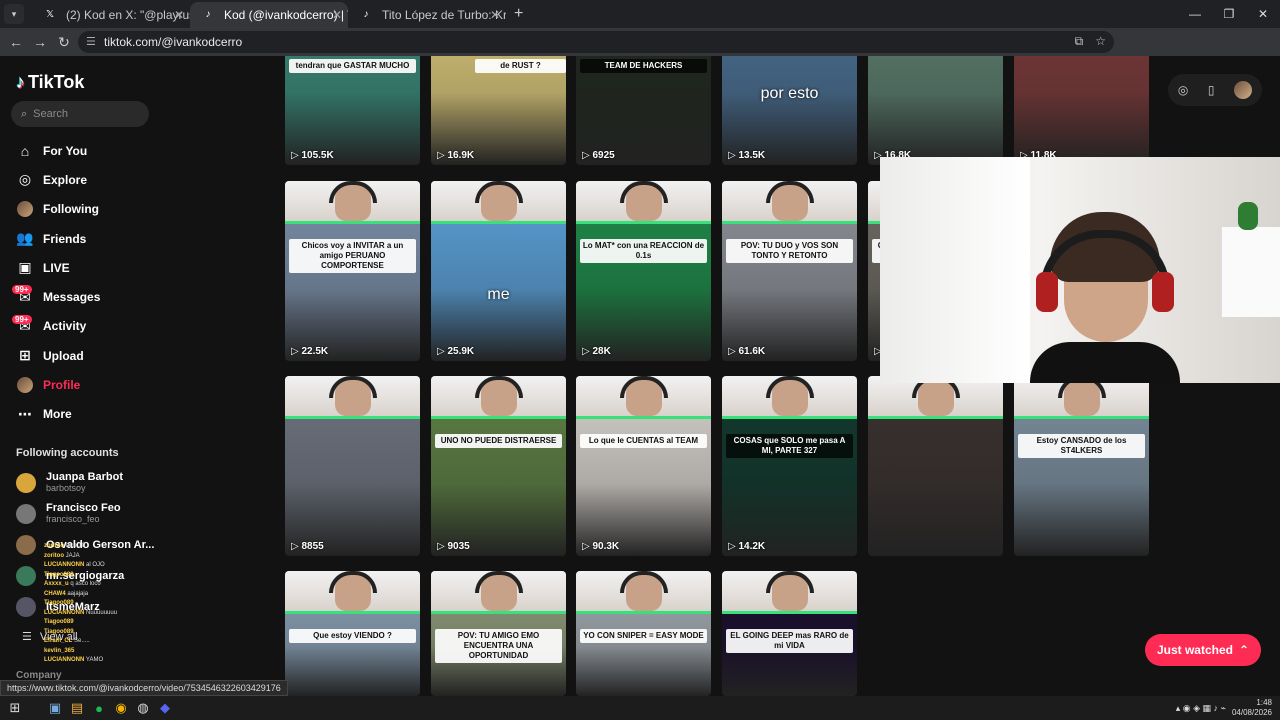  Describe the element at coordinates (1081, 466) in the screenshot. I see `video-card: Estoy CANSADO de los ST4LKERS` at that location.